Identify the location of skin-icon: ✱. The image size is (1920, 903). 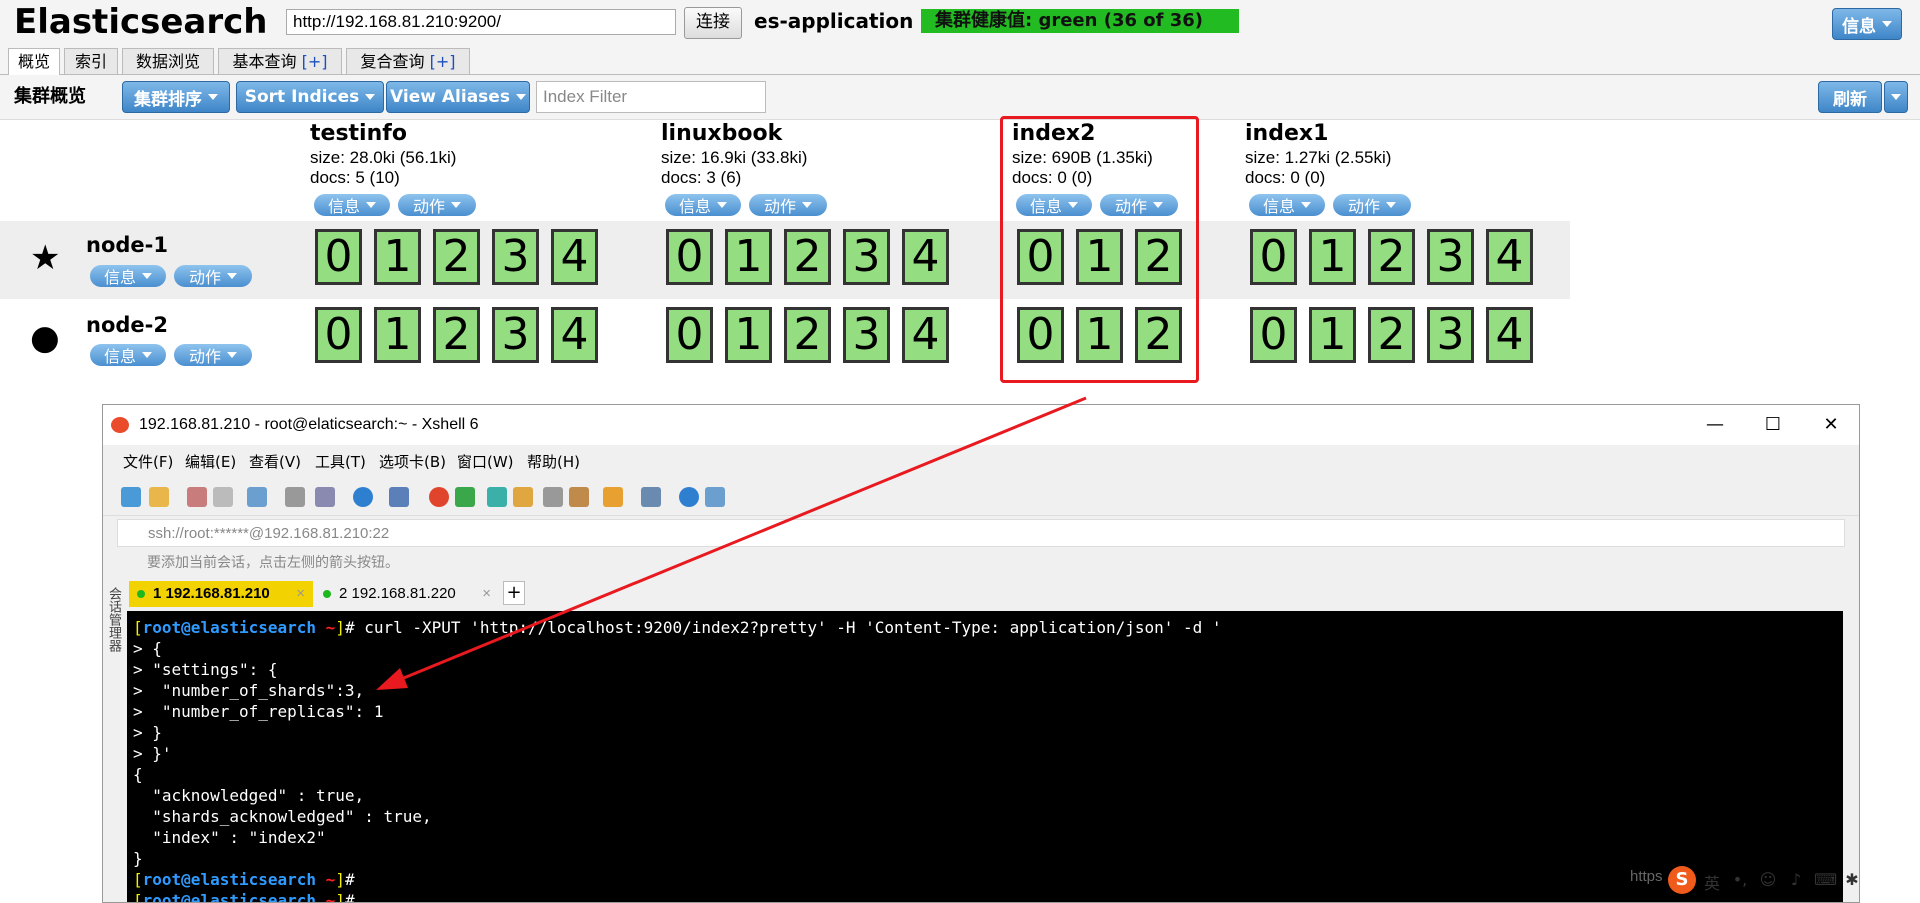
(1852, 880).